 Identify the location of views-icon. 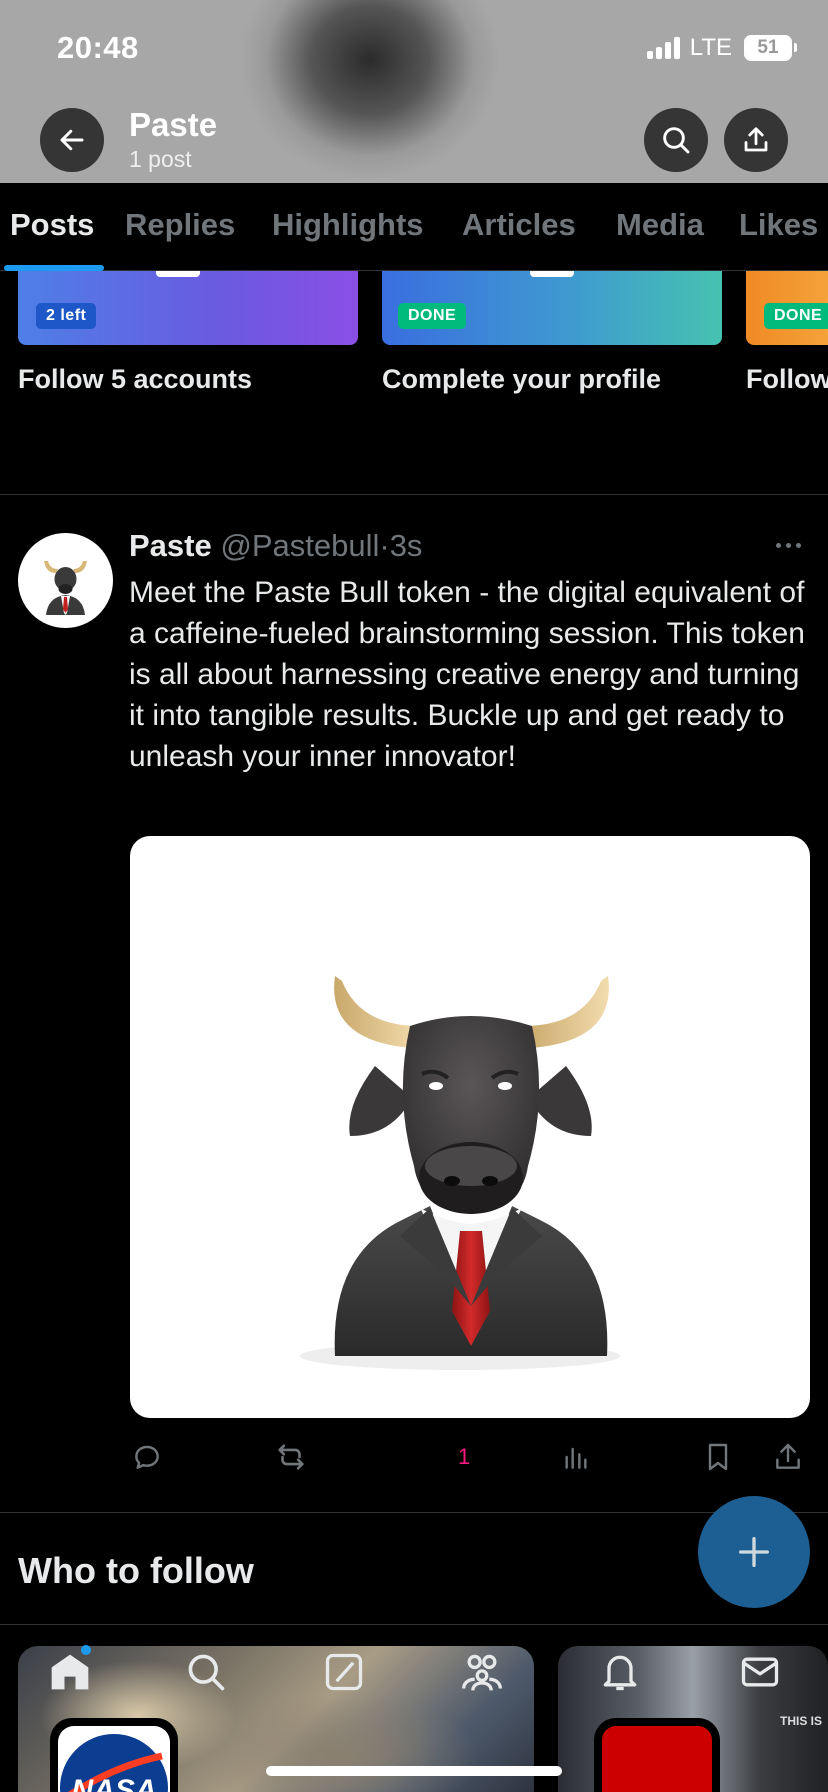
(576, 1458).